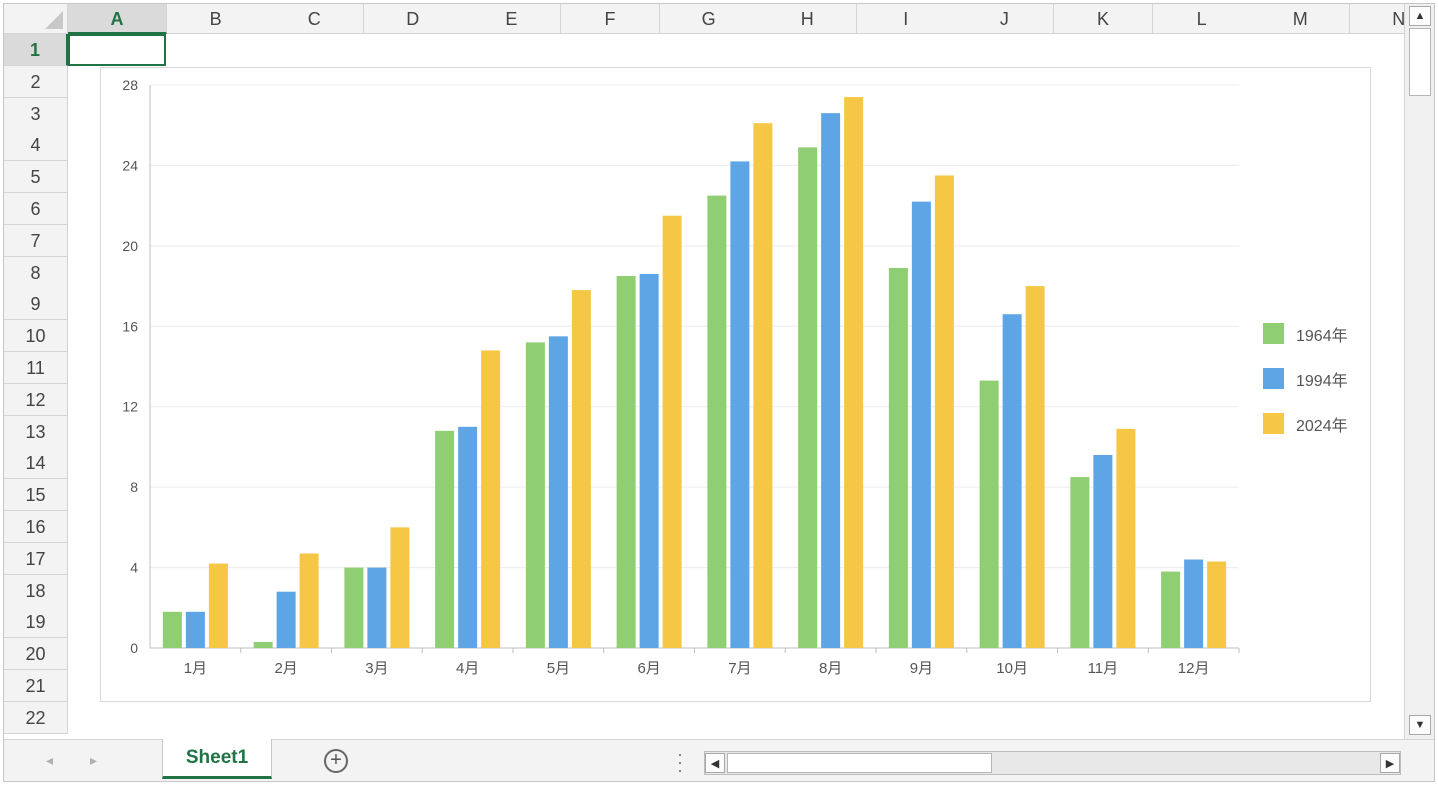 The width and height of the screenshot is (1438, 785). I want to click on row-header-10: 10, so click(36, 336).